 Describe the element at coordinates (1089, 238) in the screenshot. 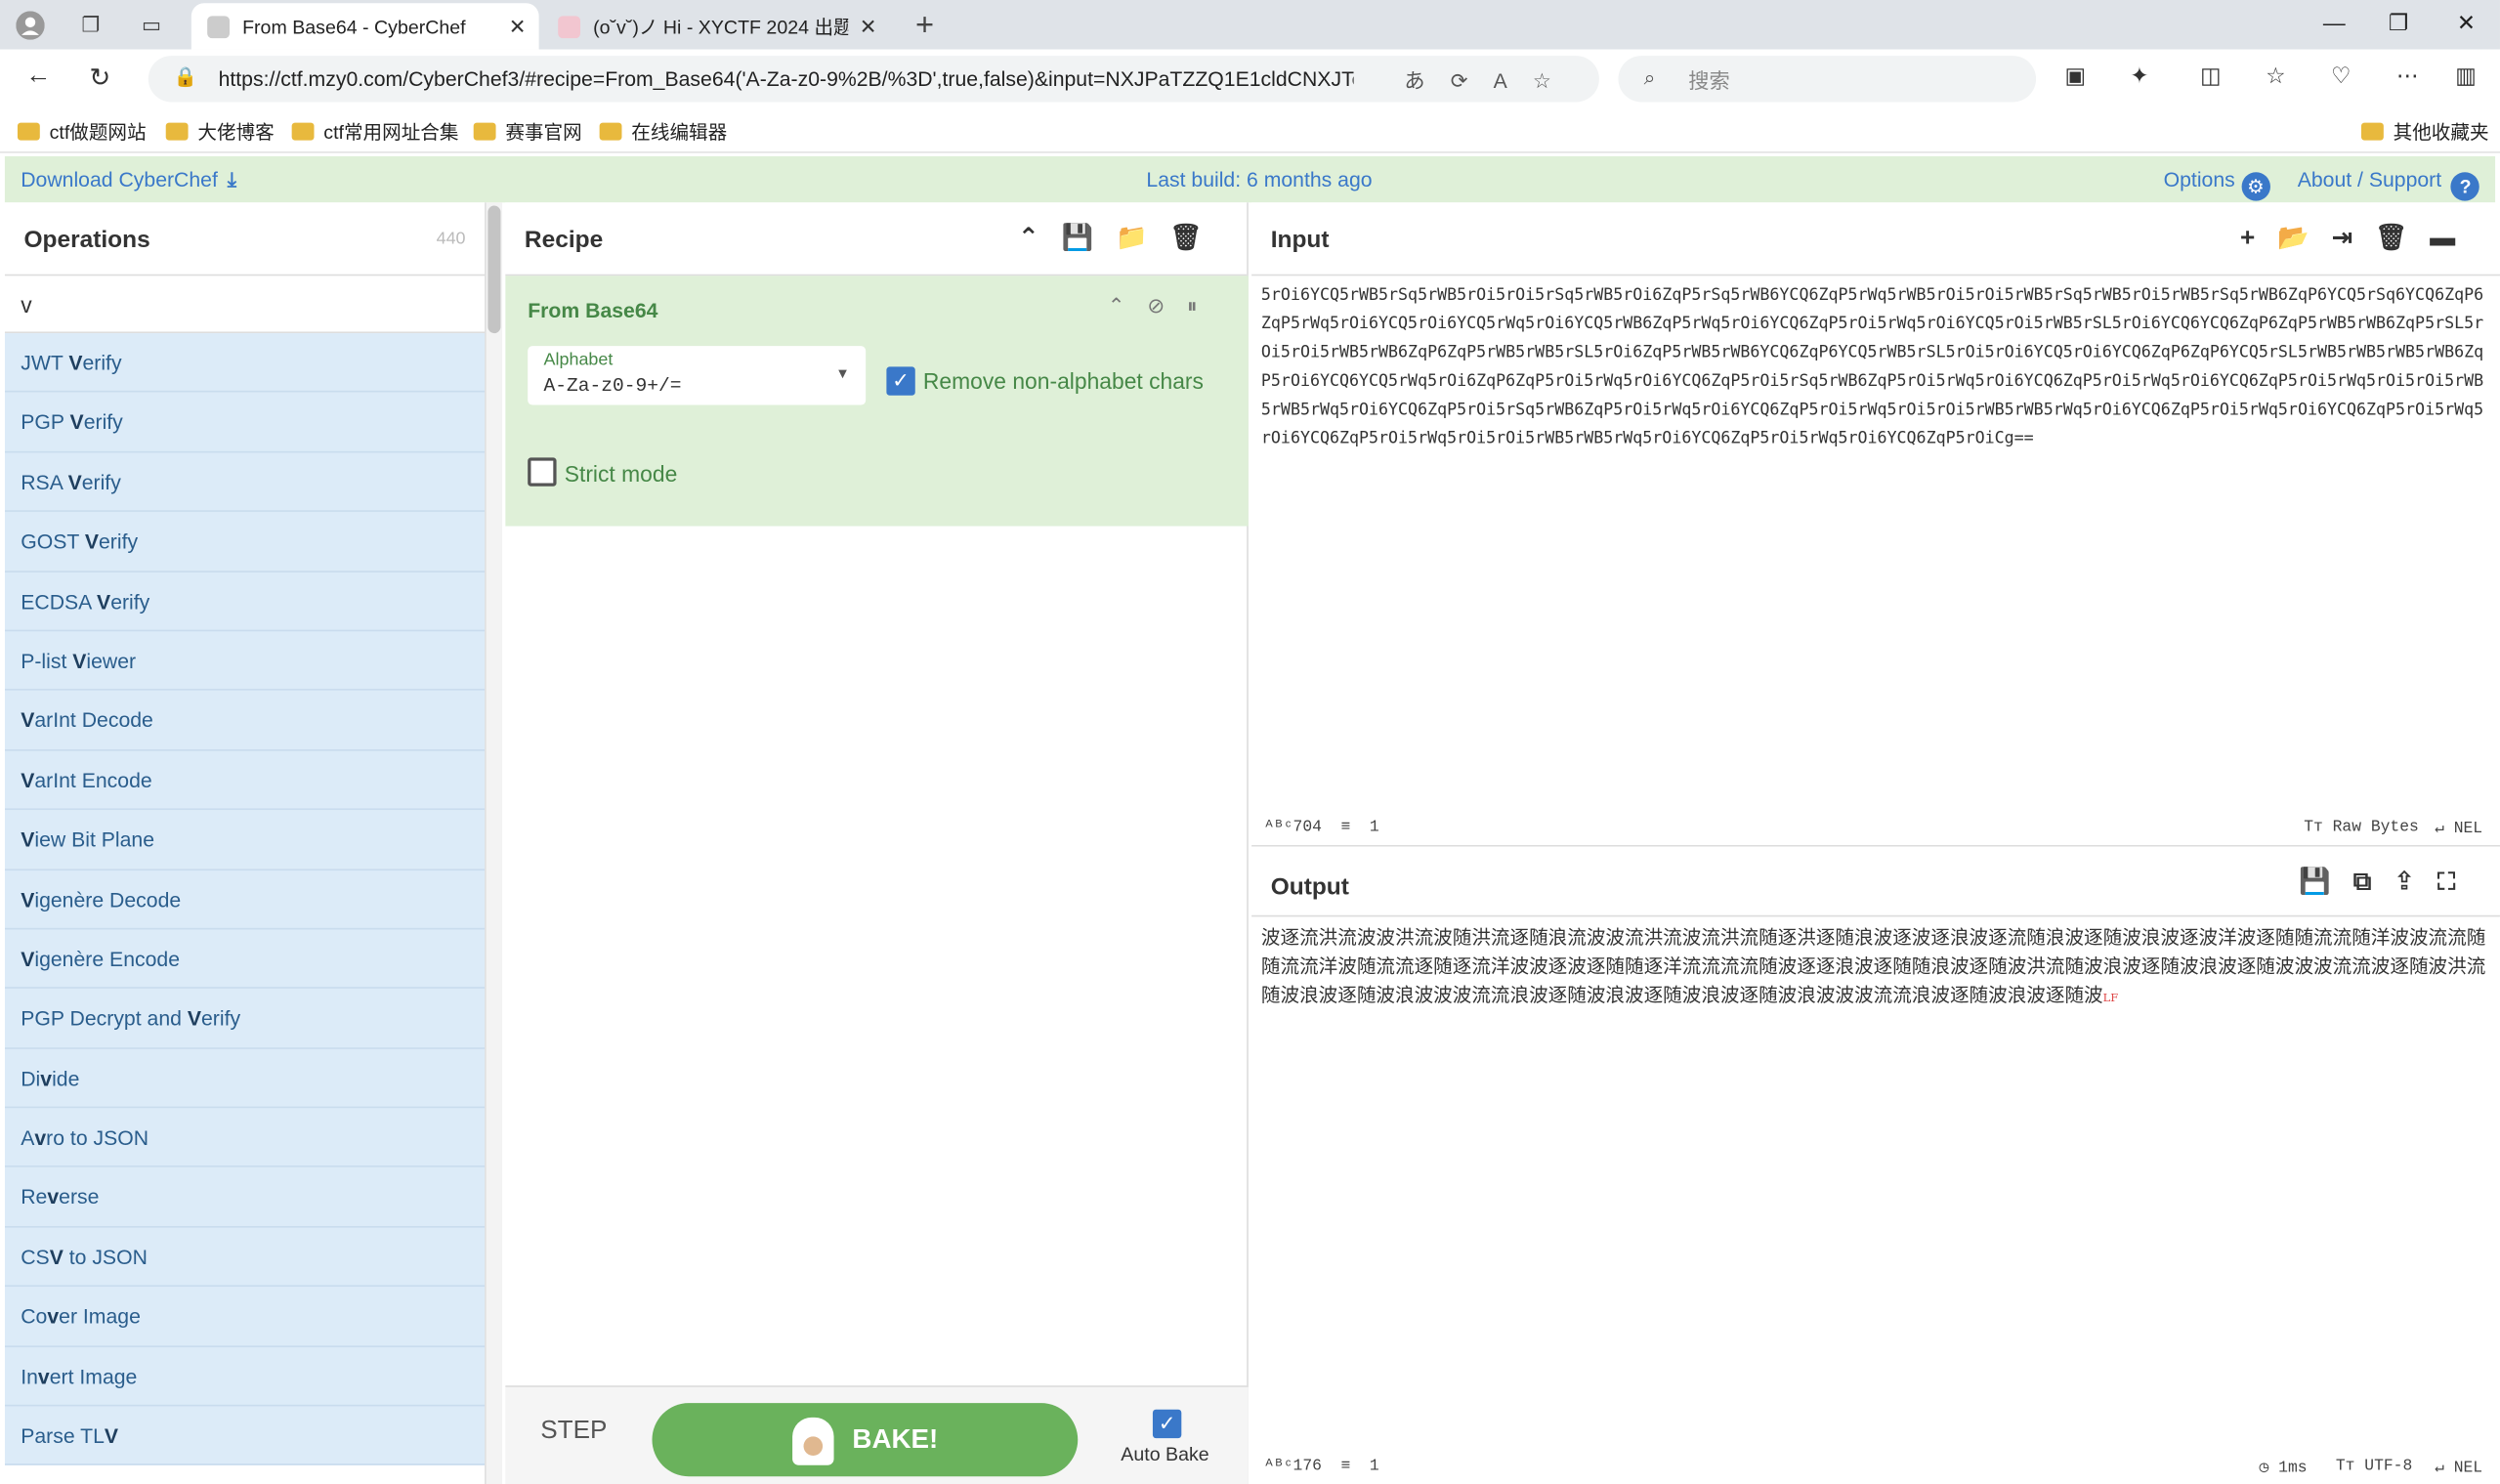

I see `save-recipe-icon: 💾` at that location.